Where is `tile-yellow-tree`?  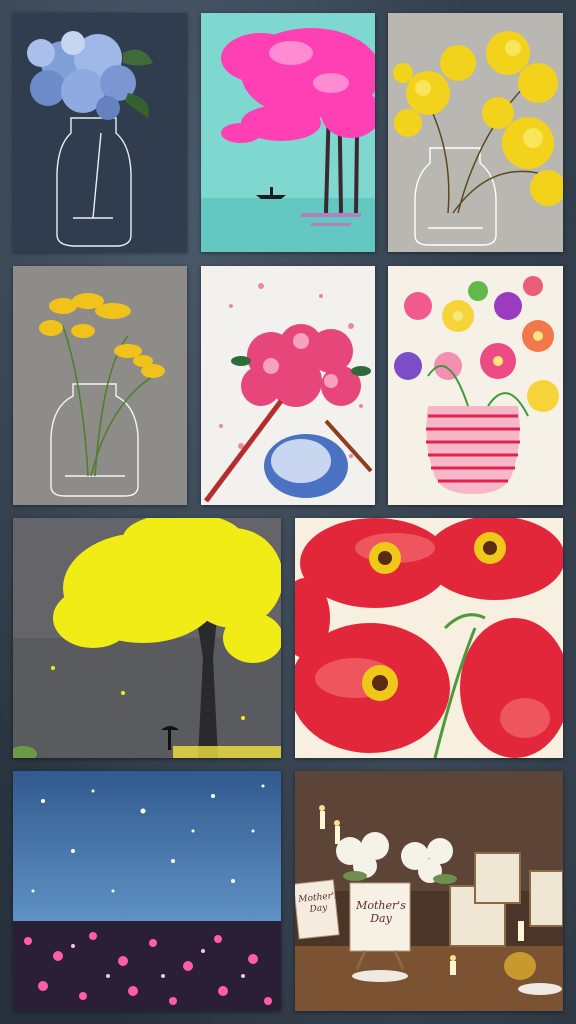
tile-yellow-tree is located at coordinates (147, 638).